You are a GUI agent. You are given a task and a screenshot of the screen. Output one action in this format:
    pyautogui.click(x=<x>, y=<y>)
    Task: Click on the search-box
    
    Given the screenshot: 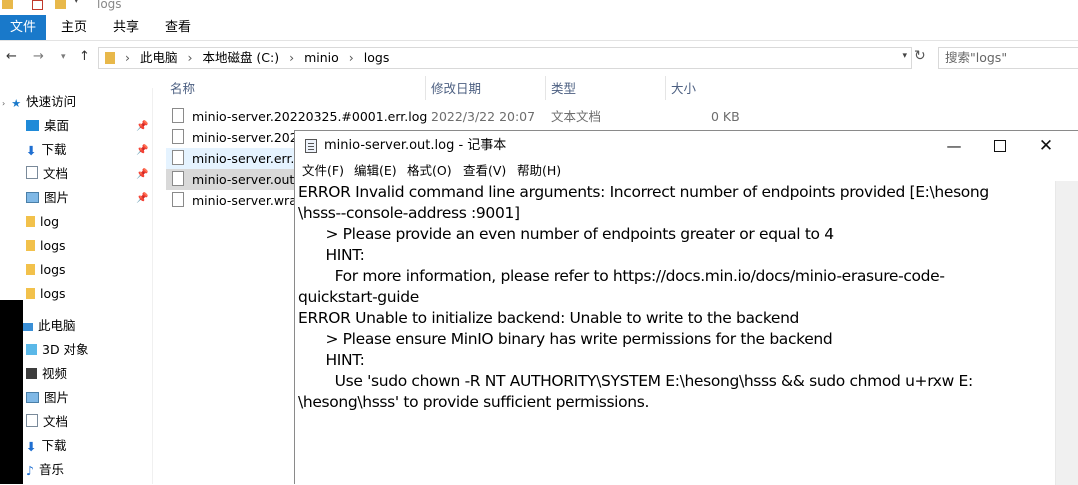 What is the action you would take?
    pyautogui.click(x=1008, y=58)
    